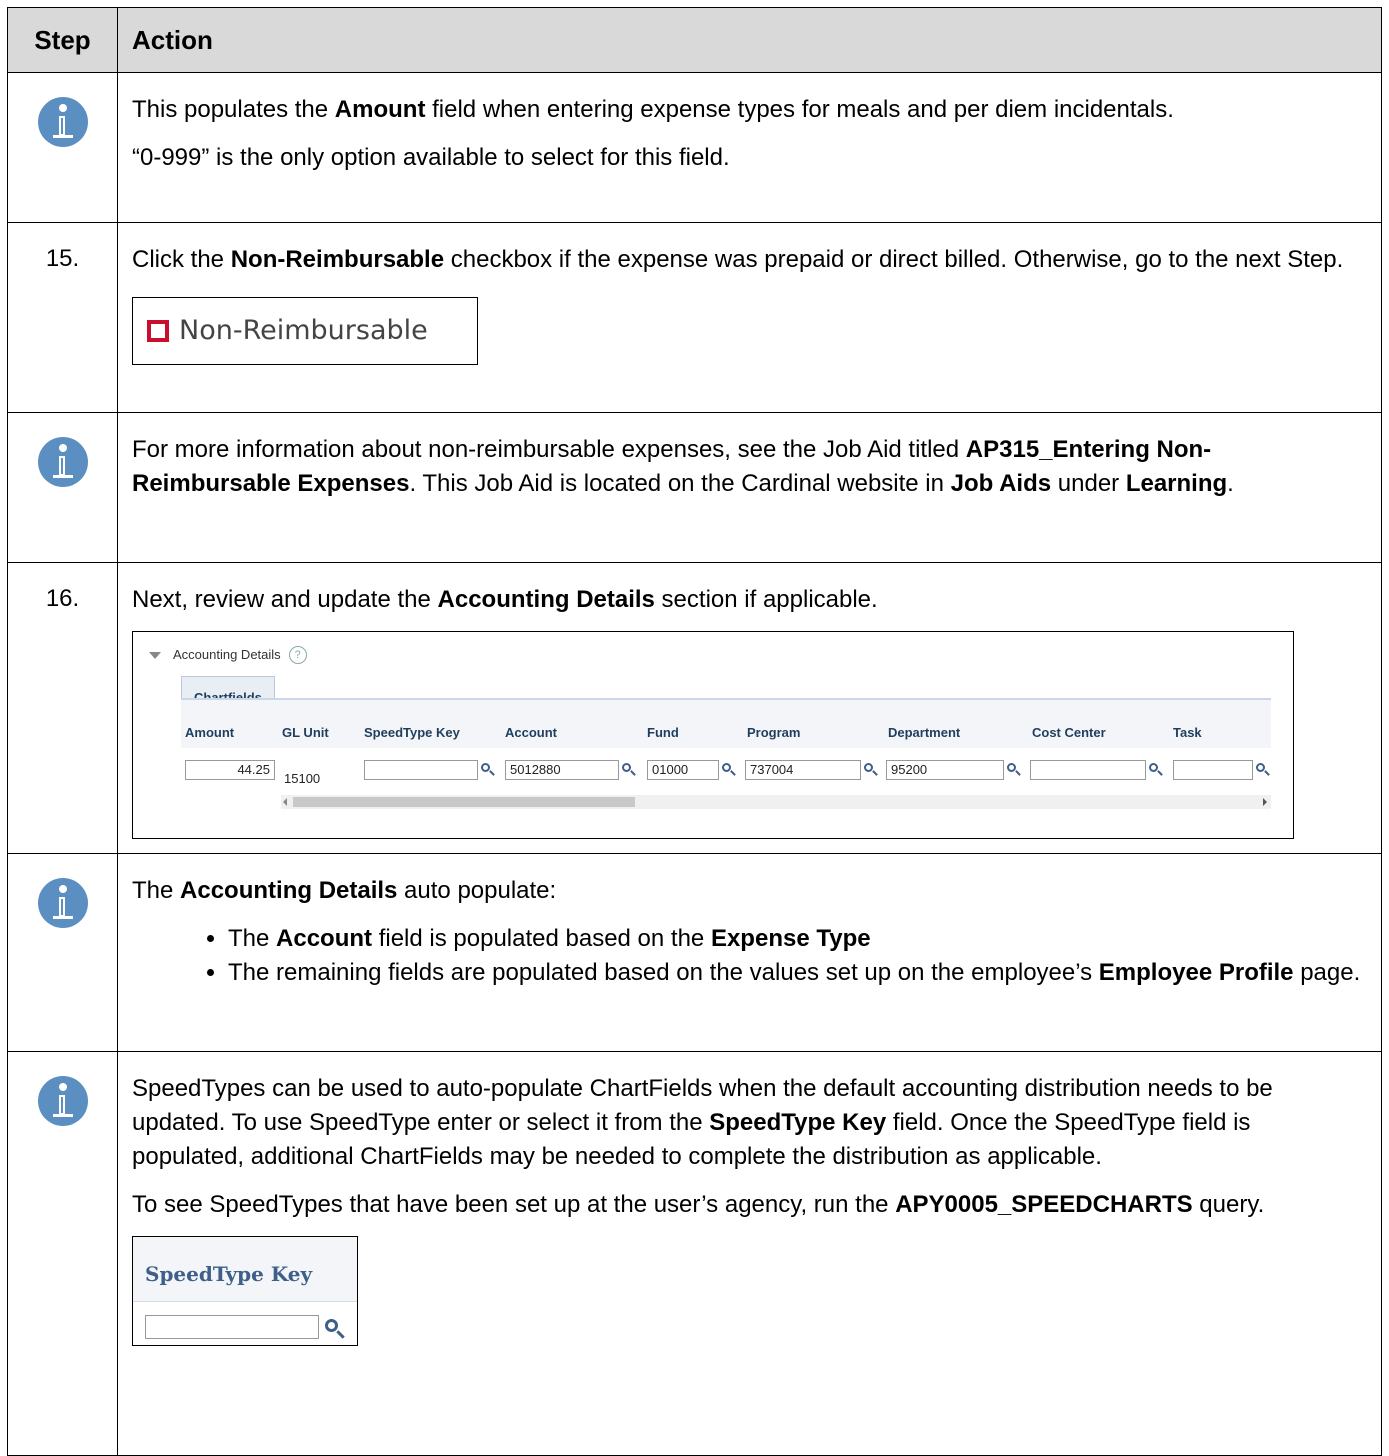 The image size is (1389, 1456). Describe the element at coordinates (774, 732) in the screenshot. I see `column-header: Program` at that location.